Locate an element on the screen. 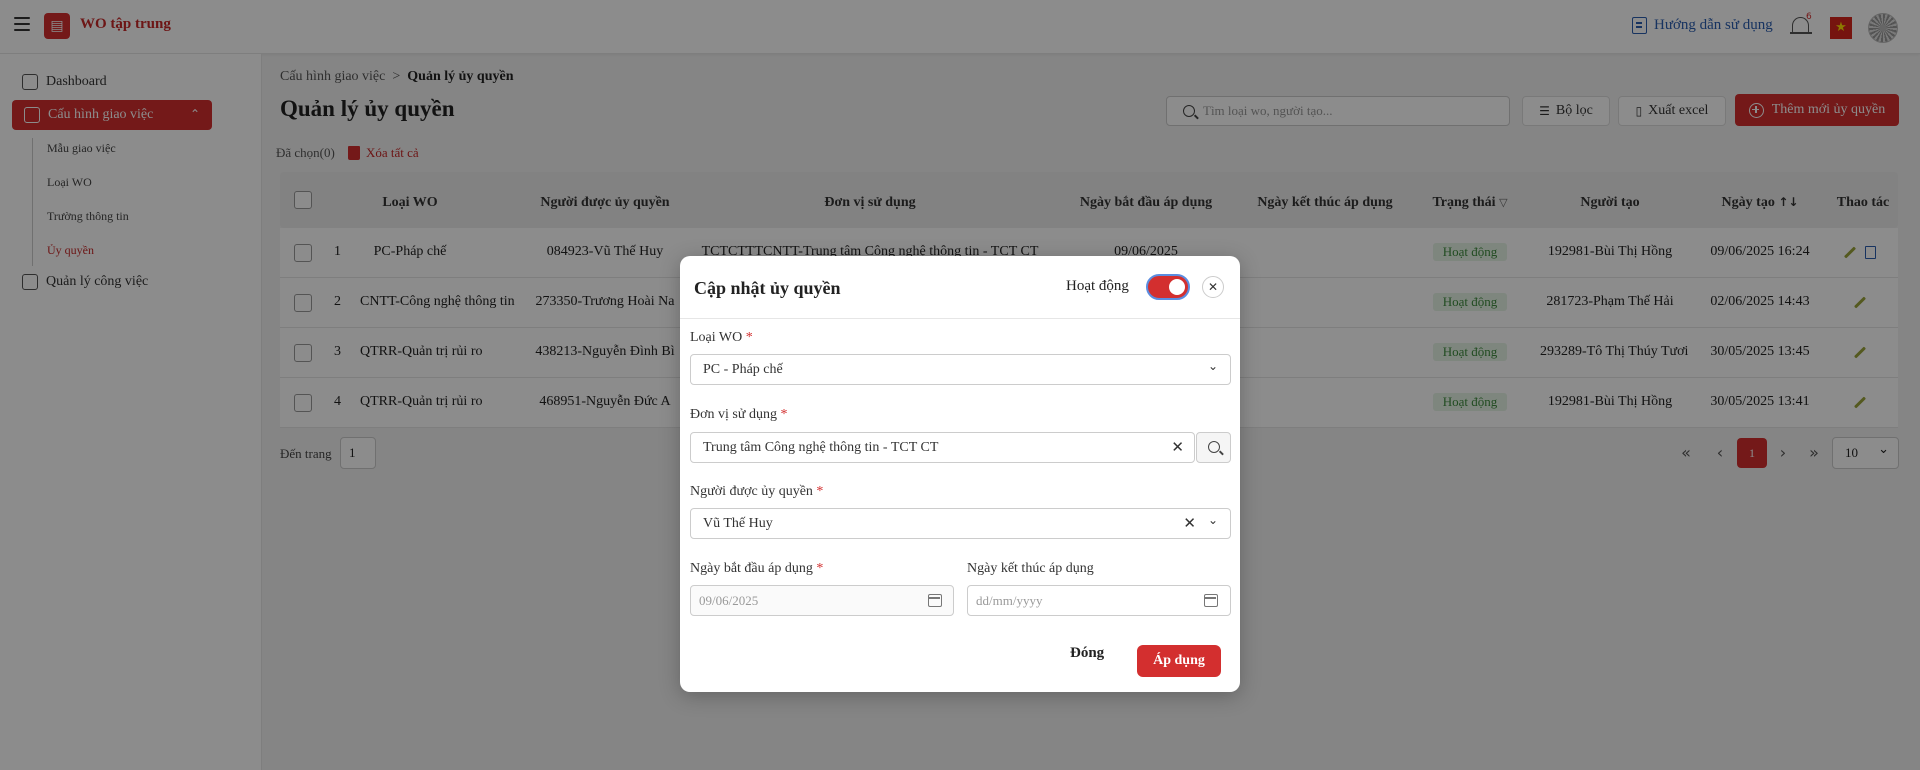 This screenshot has height=770, width=1920. start-date-label: Ngày bắt đầu áp dụng * is located at coordinates (756, 569).